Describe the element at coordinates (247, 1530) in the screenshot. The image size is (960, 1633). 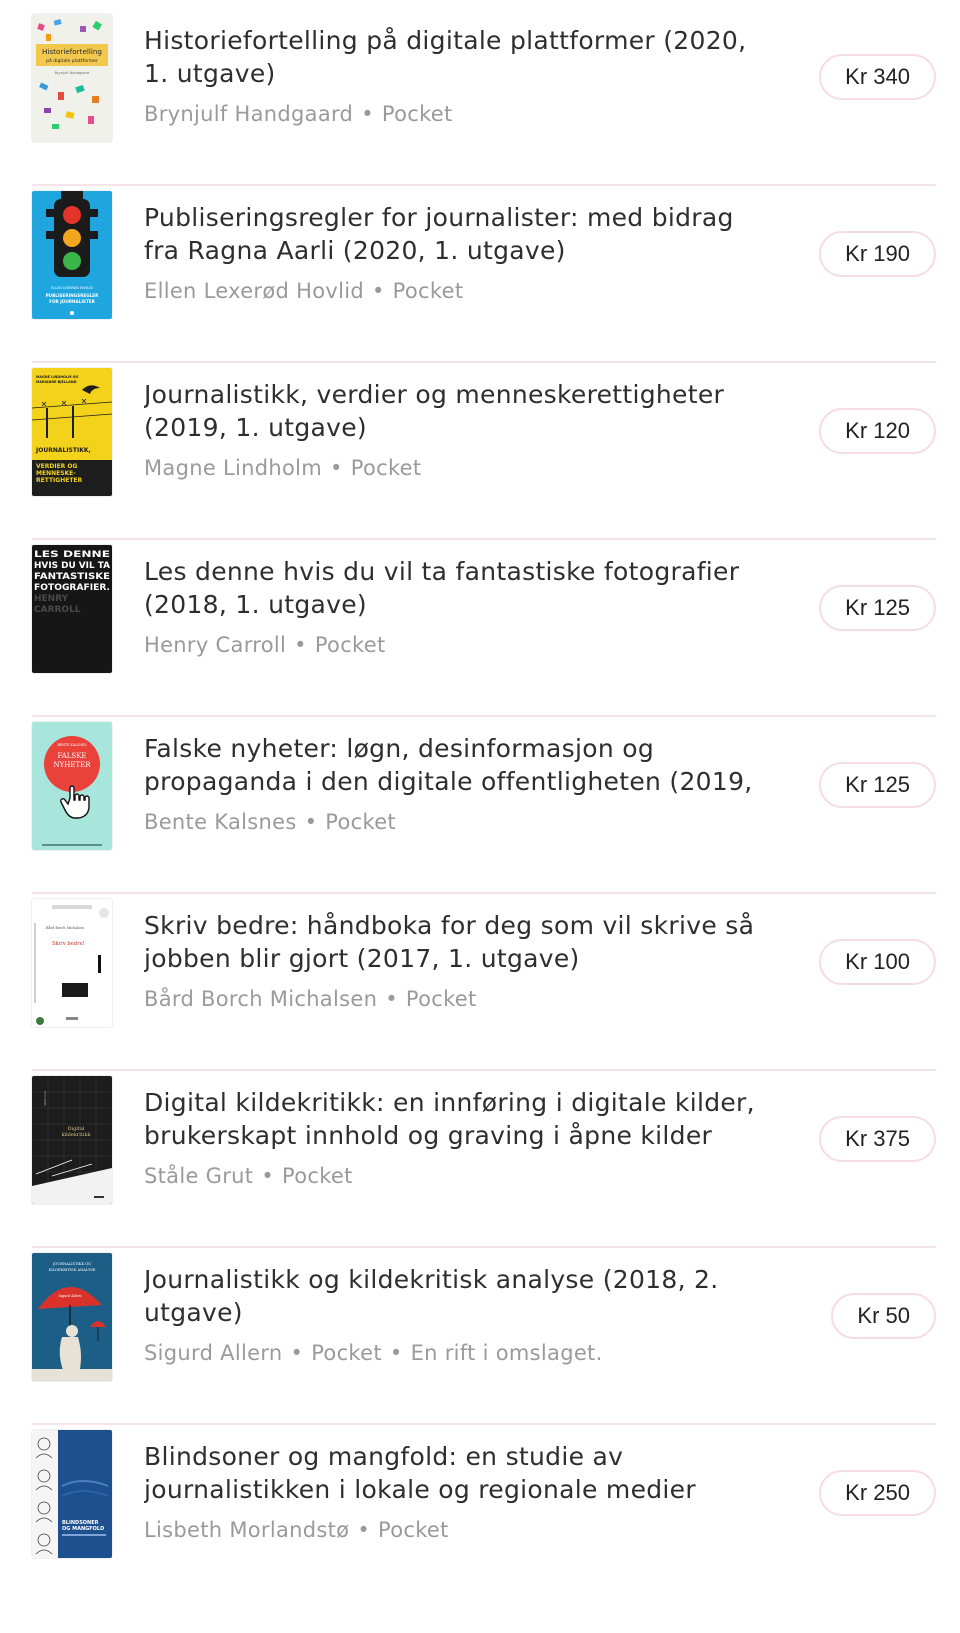
I see `book-author: Lisbeth Morlandstø` at that location.